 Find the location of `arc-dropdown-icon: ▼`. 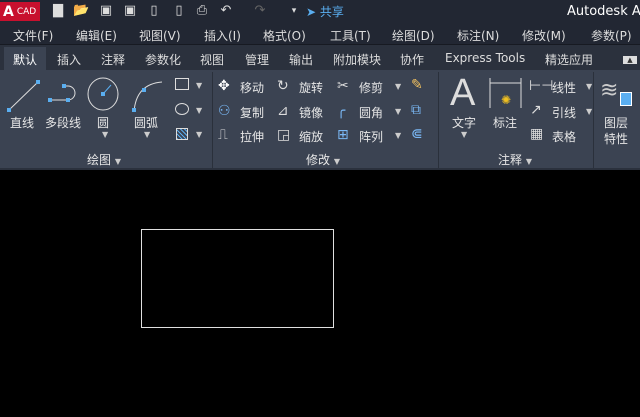

arc-dropdown-icon: ▼ is located at coordinates (147, 134).